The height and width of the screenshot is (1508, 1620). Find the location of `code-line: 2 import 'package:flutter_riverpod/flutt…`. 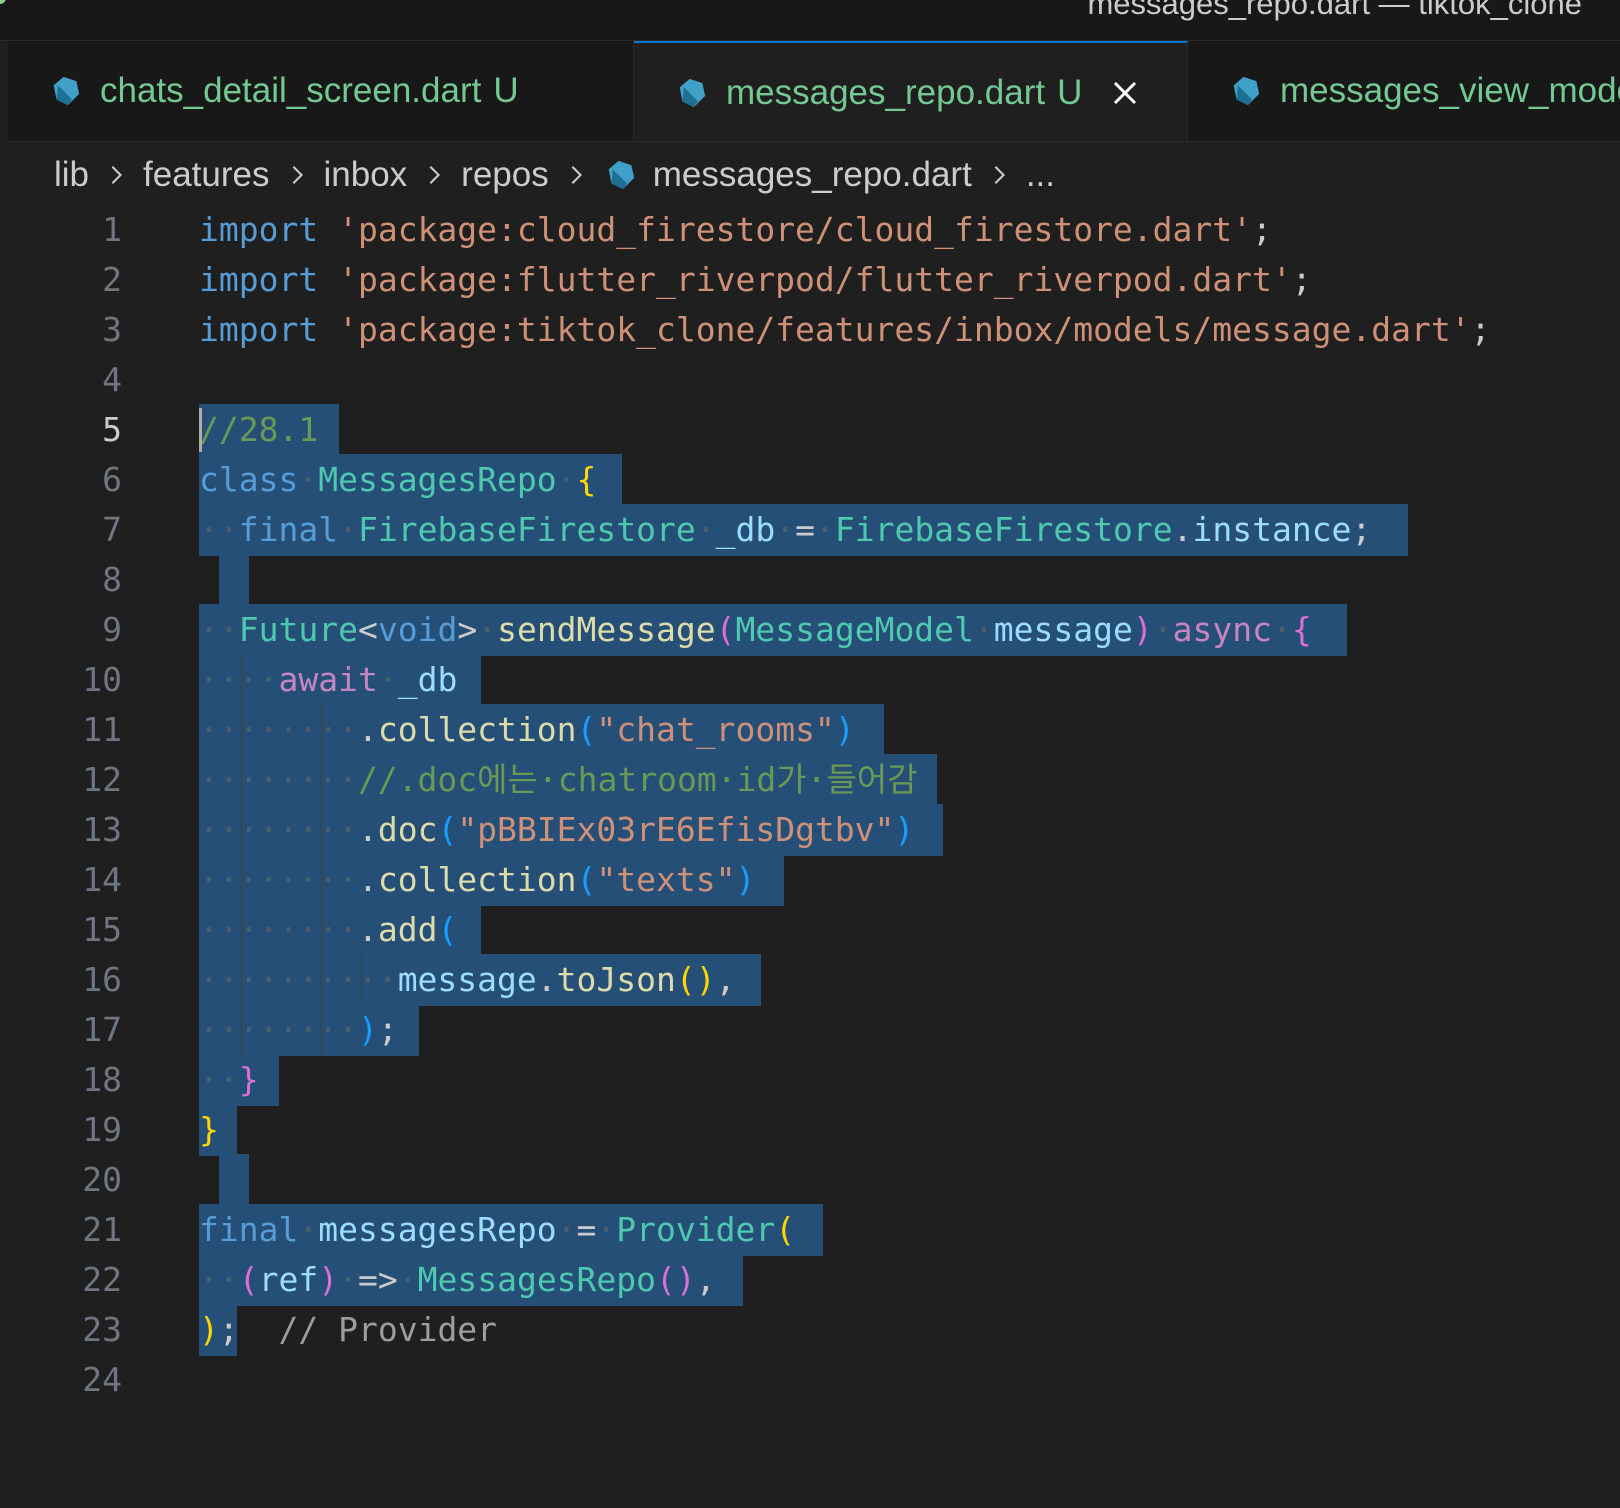

code-line: 2 import 'package:flutter_riverpod/flutt… is located at coordinates (814, 280).